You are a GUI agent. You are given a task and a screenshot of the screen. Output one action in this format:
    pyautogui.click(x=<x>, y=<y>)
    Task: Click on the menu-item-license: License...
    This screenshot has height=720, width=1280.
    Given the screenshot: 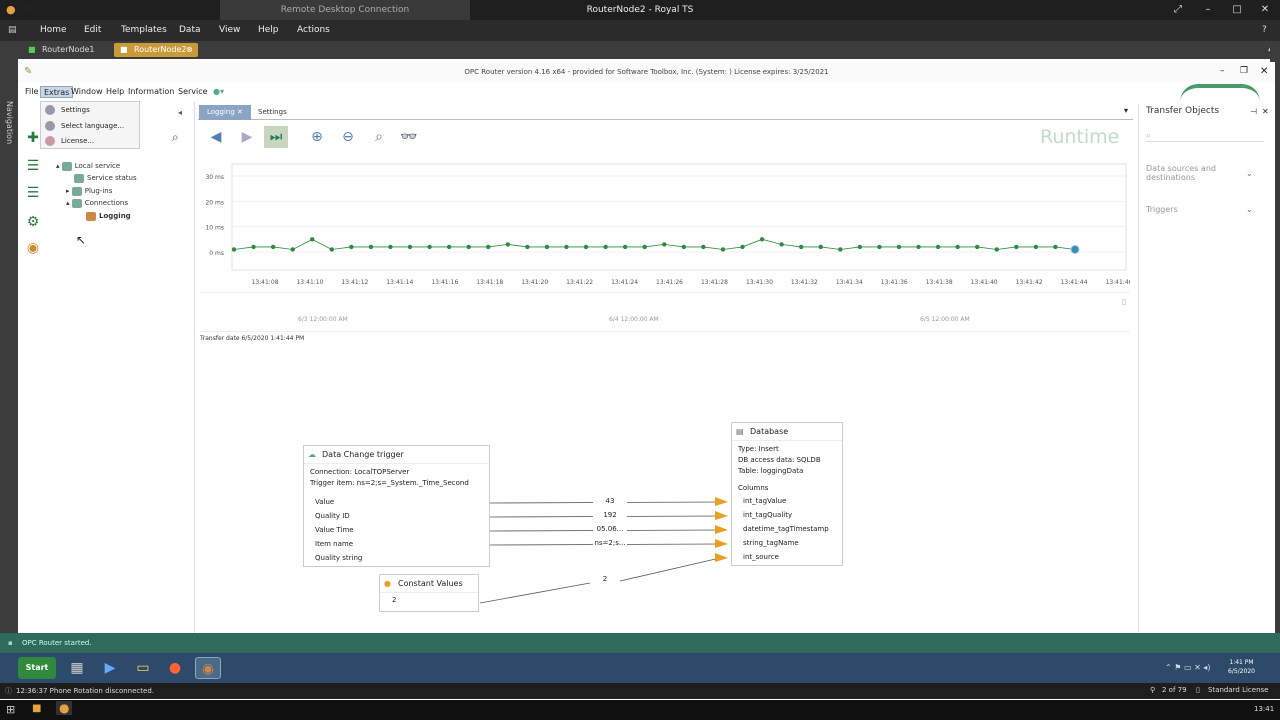 What is the action you would take?
    pyautogui.click(x=91, y=141)
    